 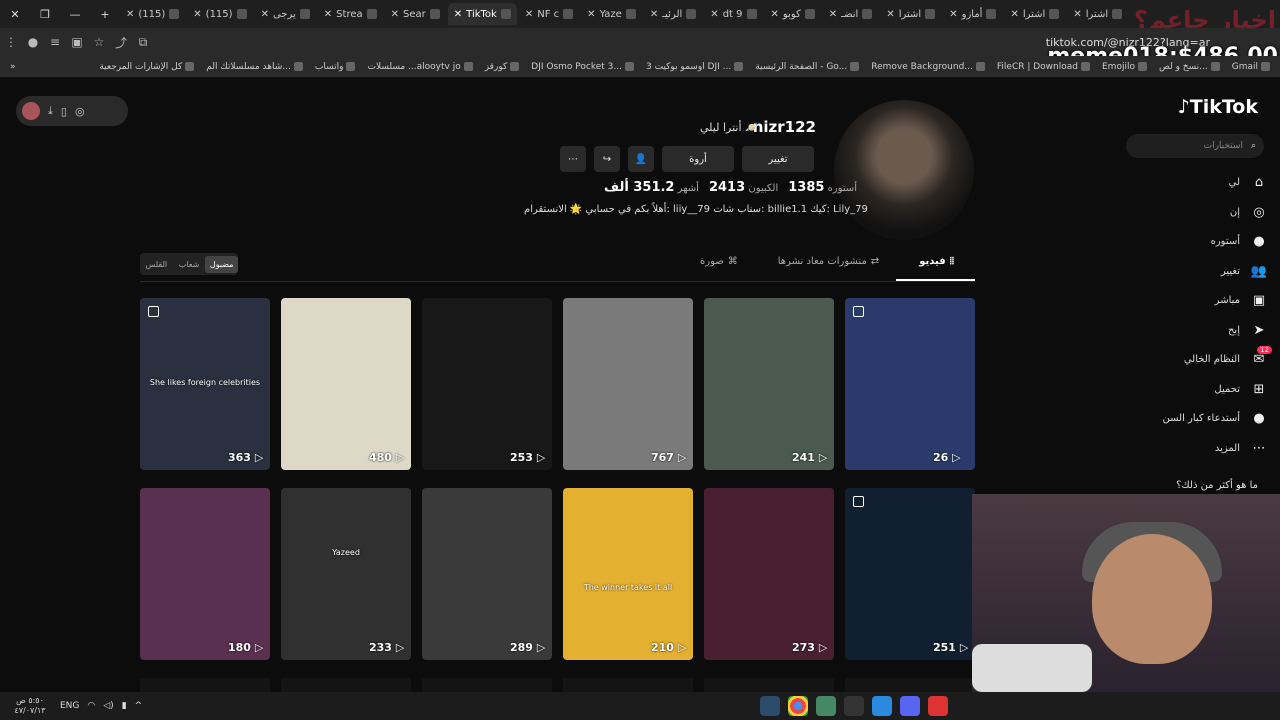 I want to click on edit-profile-button: تغيير, so click(x=778, y=159).